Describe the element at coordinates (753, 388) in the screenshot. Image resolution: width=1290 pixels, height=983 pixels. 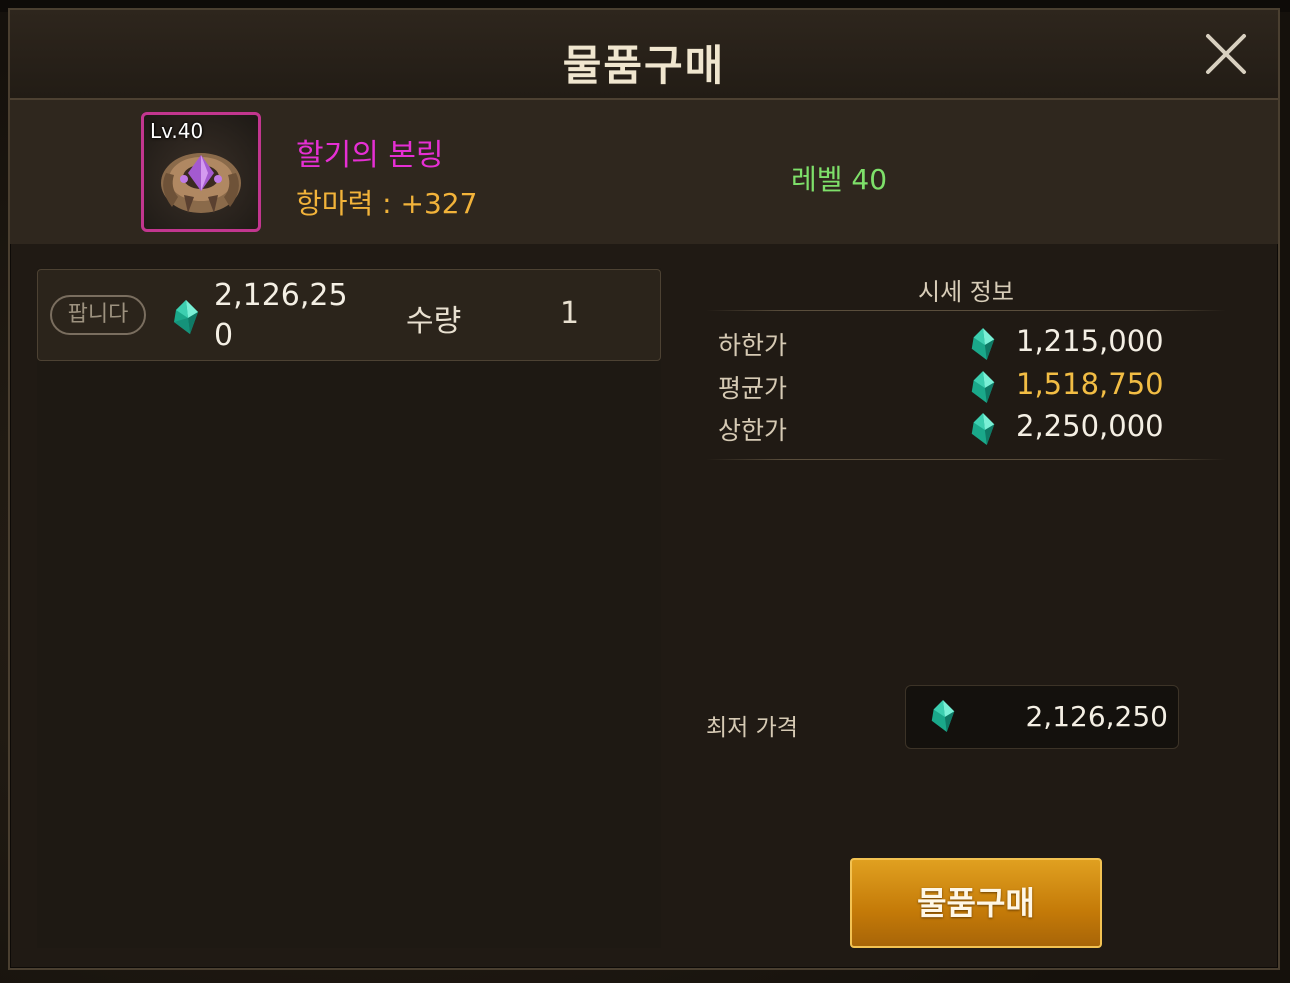
I see `market-row-label: 평균가` at that location.